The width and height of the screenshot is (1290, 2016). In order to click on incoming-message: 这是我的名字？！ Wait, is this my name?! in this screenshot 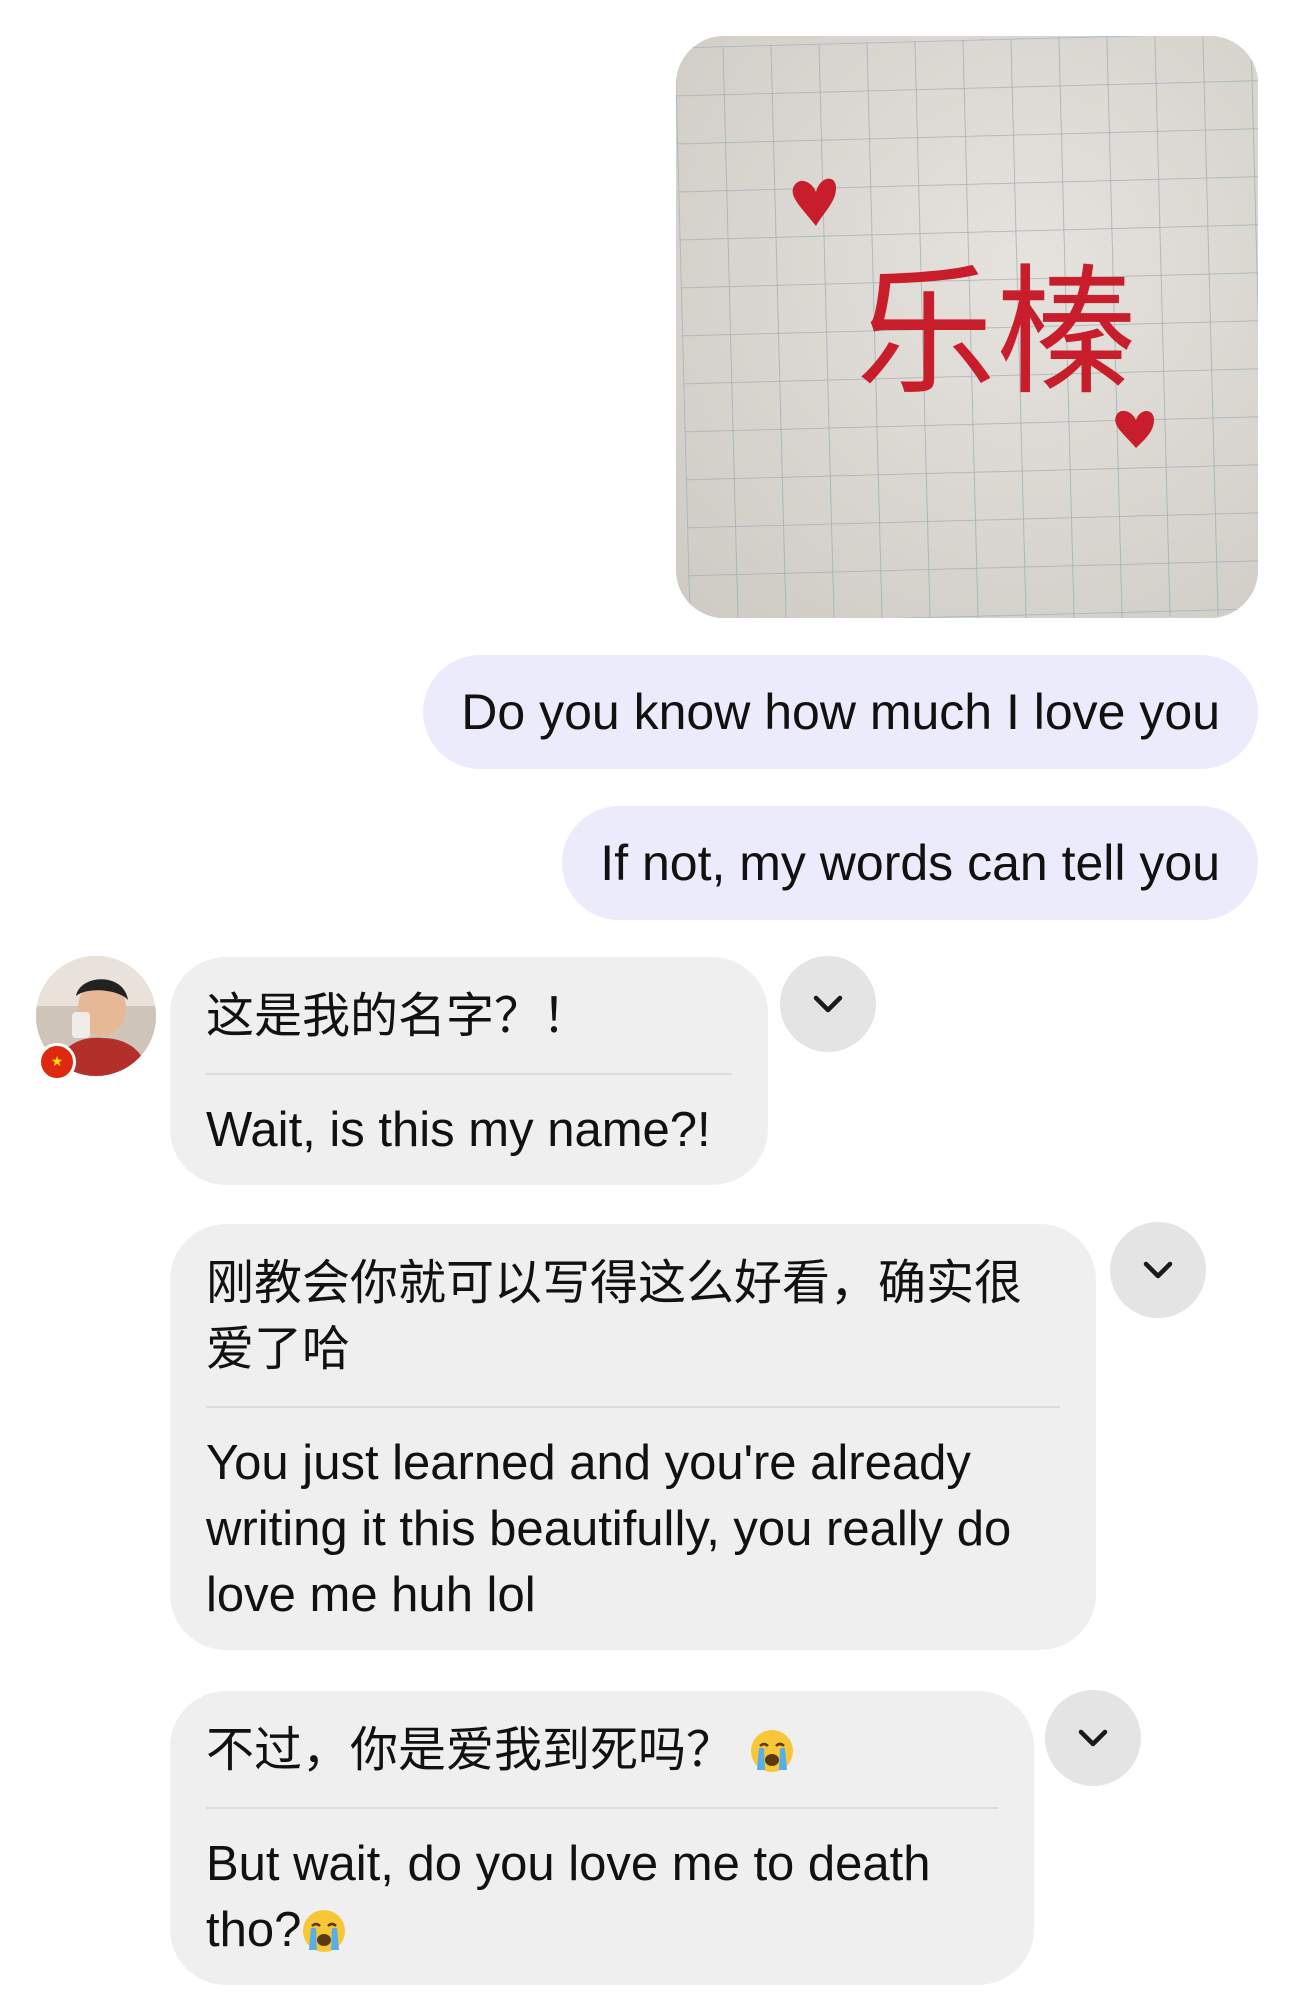, I will do `click(469, 1071)`.